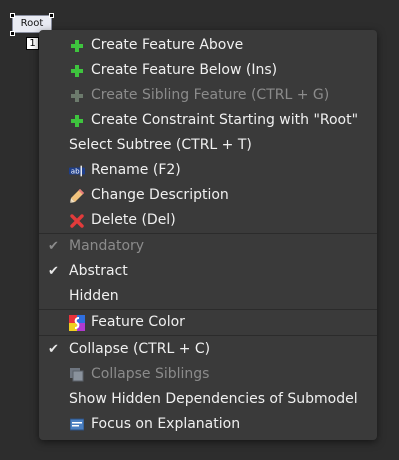  I want to click on svg-text: ab, so click(75, 170).